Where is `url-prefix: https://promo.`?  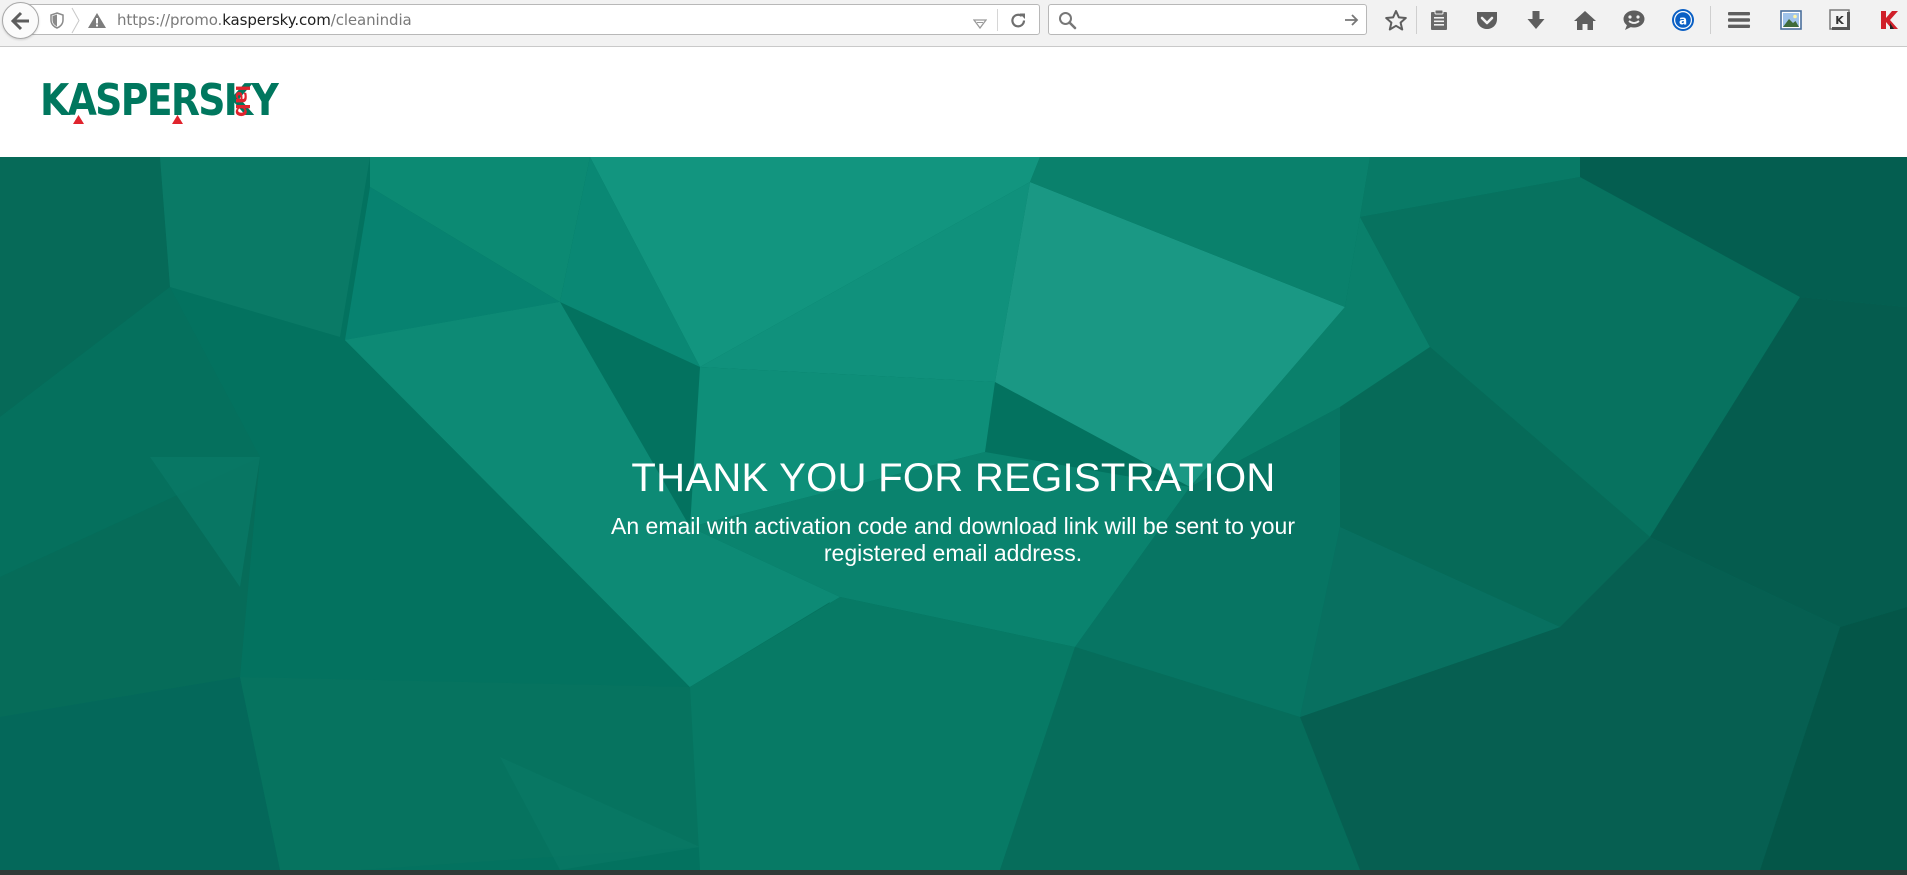
url-prefix: https://promo. is located at coordinates (170, 20).